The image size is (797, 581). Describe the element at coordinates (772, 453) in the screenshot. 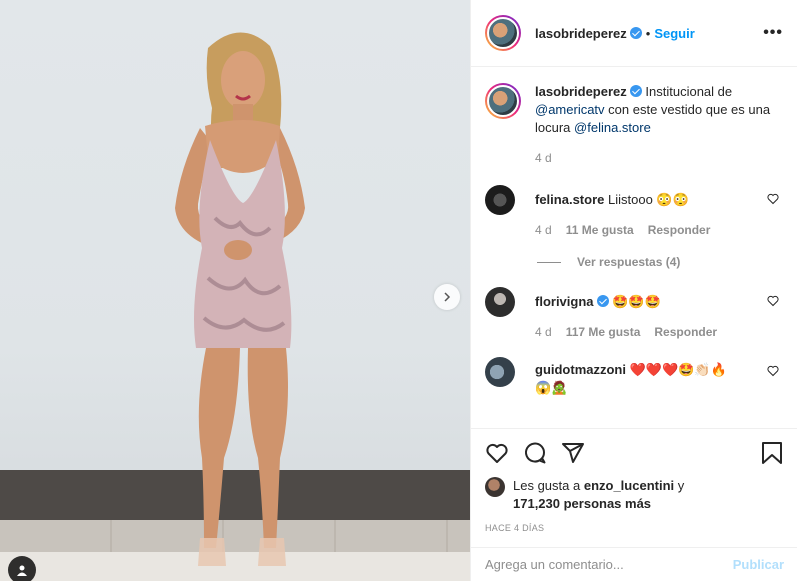

I see `bookmark-icon` at that location.